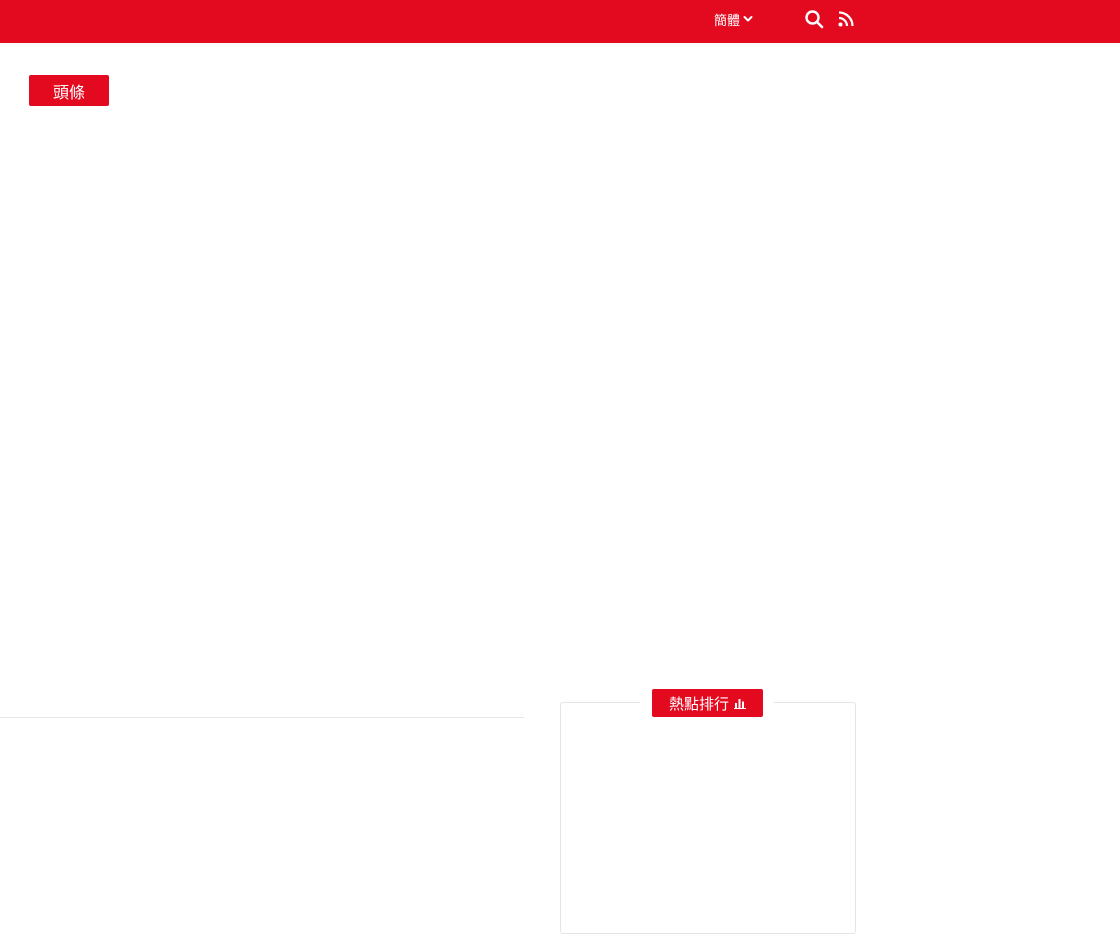  What do you see at coordinates (748, 19) in the screenshot?
I see `chevron-down-icon` at bounding box center [748, 19].